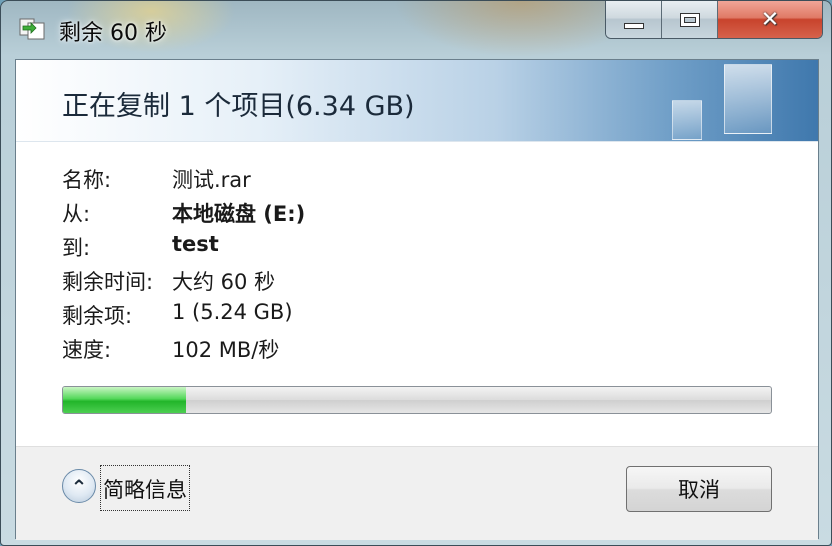 The height and width of the screenshot is (546, 832). What do you see at coordinates (634, 19) in the screenshot?
I see `minimize-button` at bounding box center [634, 19].